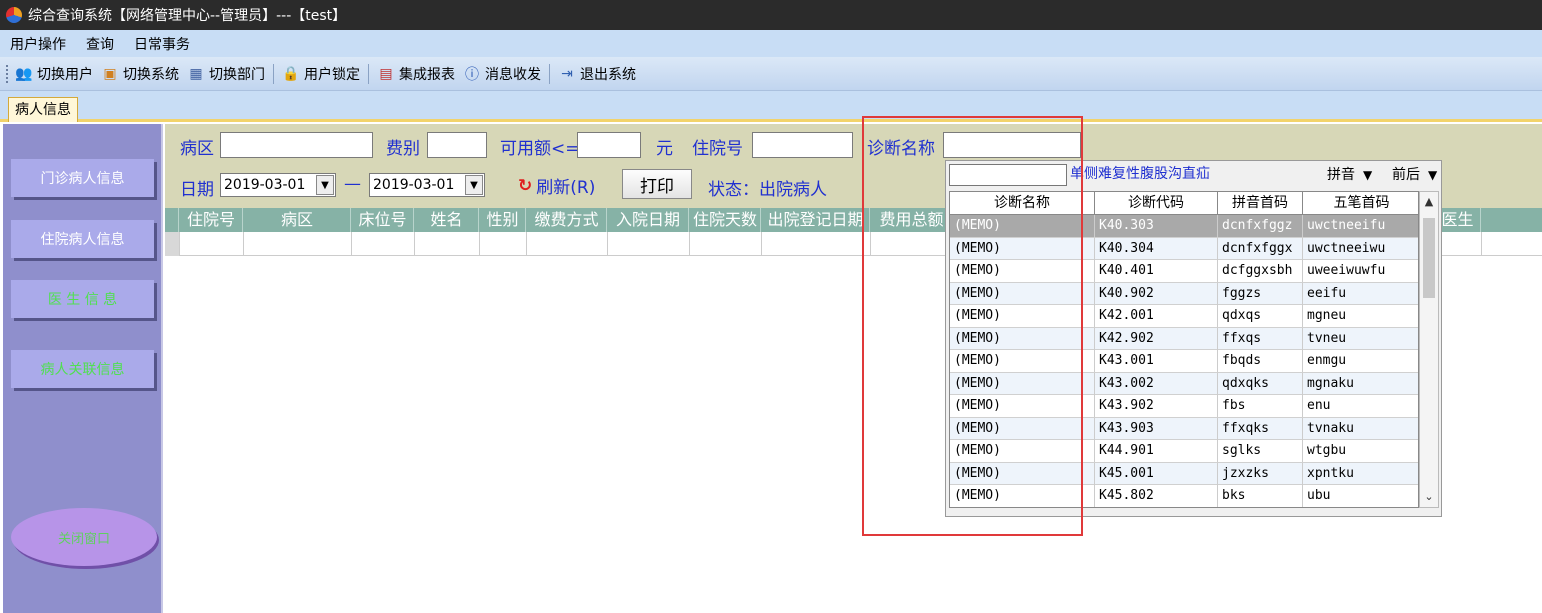 The image size is (1542, 613). What do you see at coordinates (1260, 473) in the screenshot?
I see `diagnosis-cell-pinyin: jzxzks` at bounding box center [1260, 473].